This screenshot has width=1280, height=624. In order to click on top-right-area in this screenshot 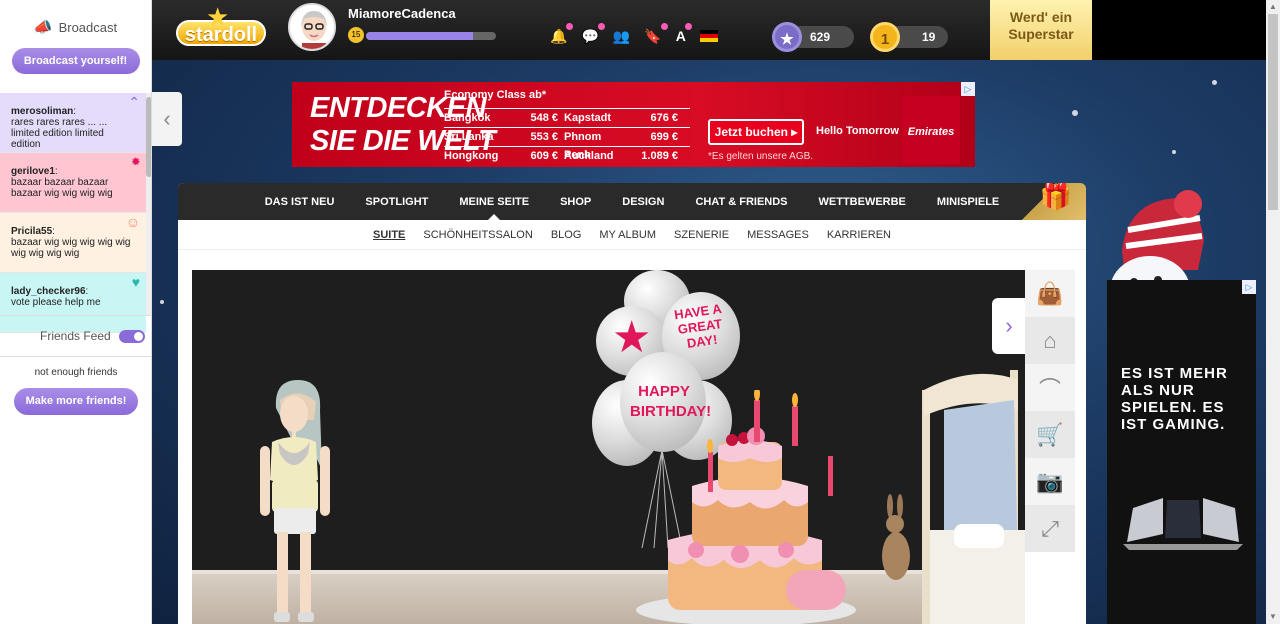, I will do `click(1179, 30)`.